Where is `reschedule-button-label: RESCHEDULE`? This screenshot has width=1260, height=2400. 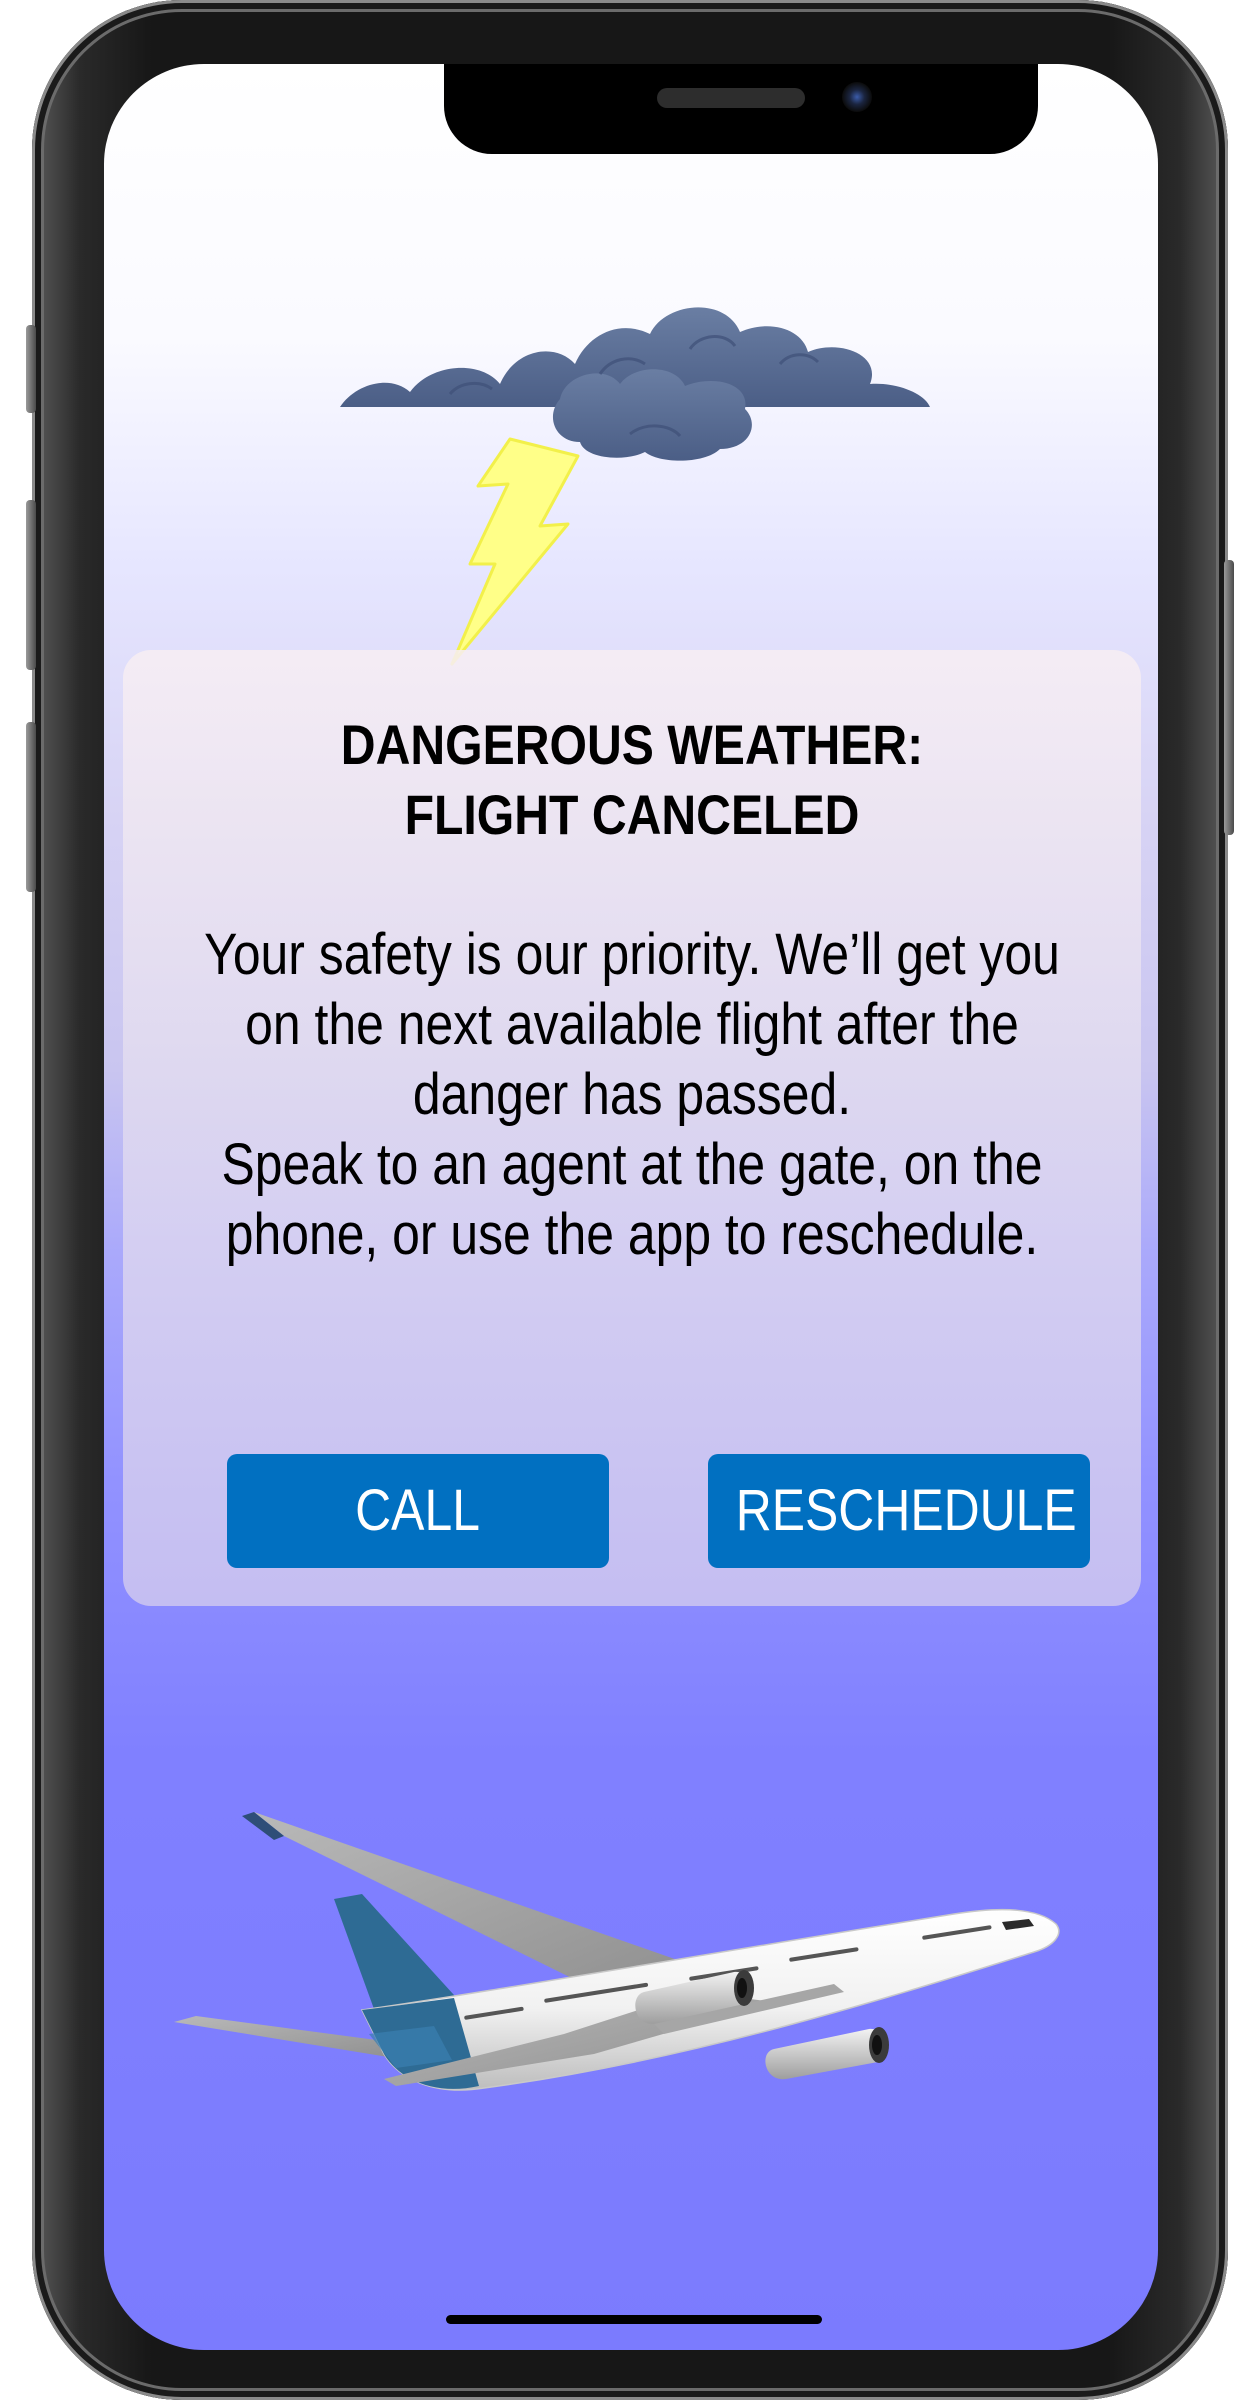 reschedule-button-label: RESCHEDULE is located at coordinates (906, 1510).